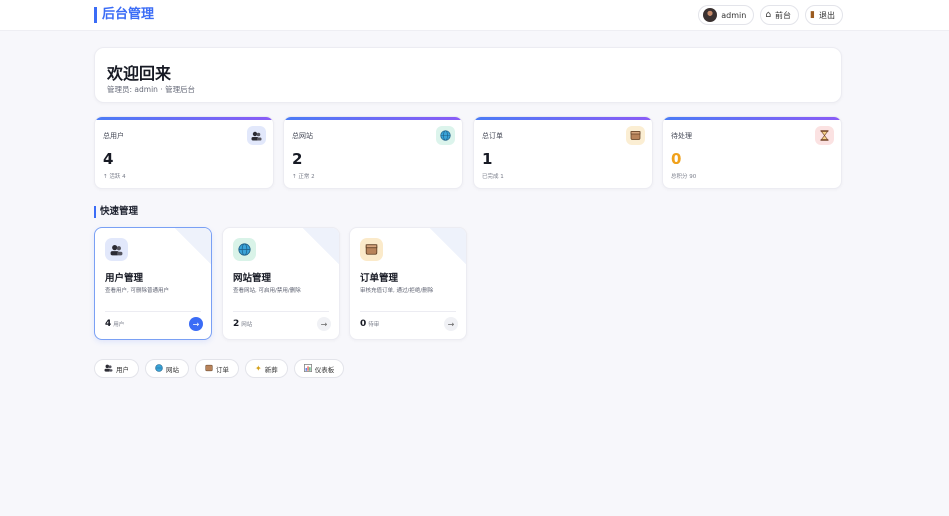 The height and width of the screenshot is (516, 949). Describe the element at coordinates (824, 135) in the screenshot. I see `hourglass-icon` at that location.